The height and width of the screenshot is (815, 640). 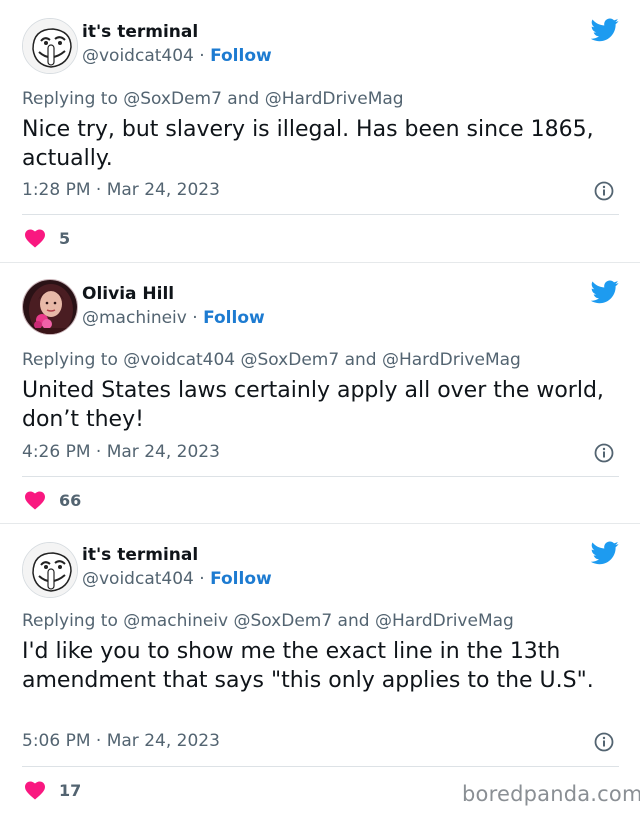 What do you see at coordinates (318, 621) in the screenshot?
I see `replying-mentions: @machineiv @SoxDem7 and @HardDriveMag` at bounding box center [318, 621].